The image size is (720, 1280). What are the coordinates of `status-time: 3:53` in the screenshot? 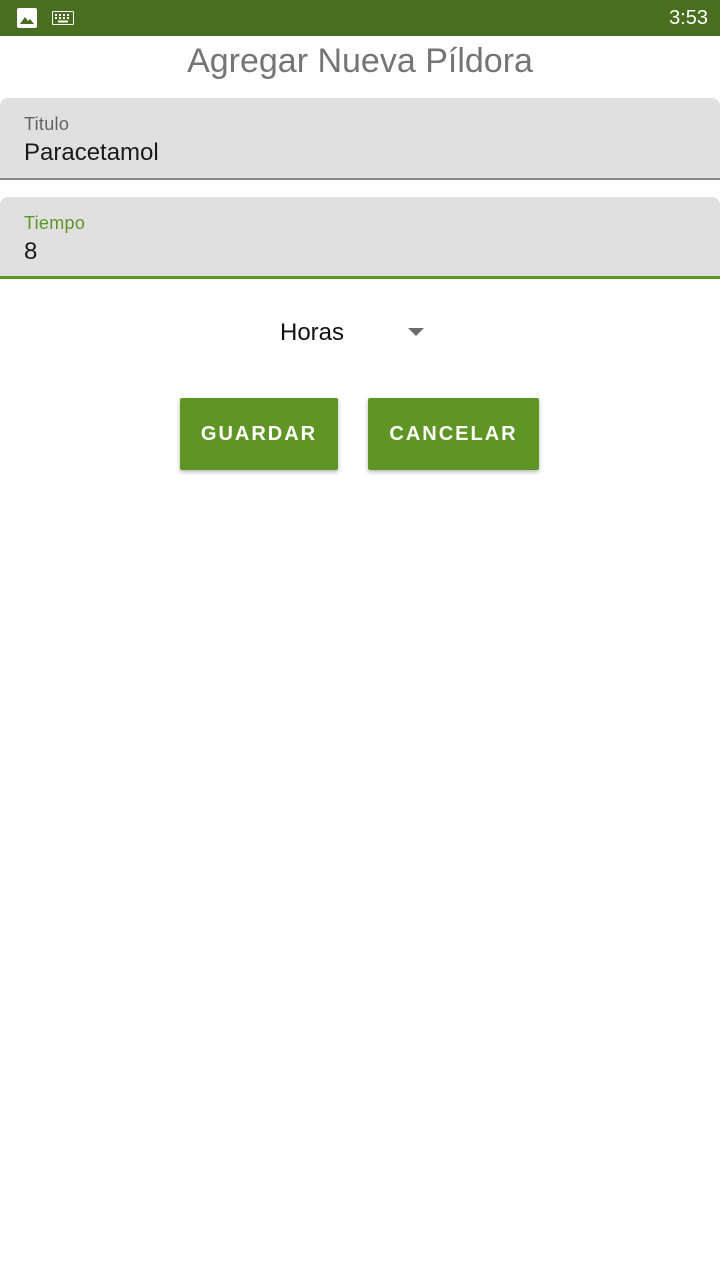 It's located at (688, 18).